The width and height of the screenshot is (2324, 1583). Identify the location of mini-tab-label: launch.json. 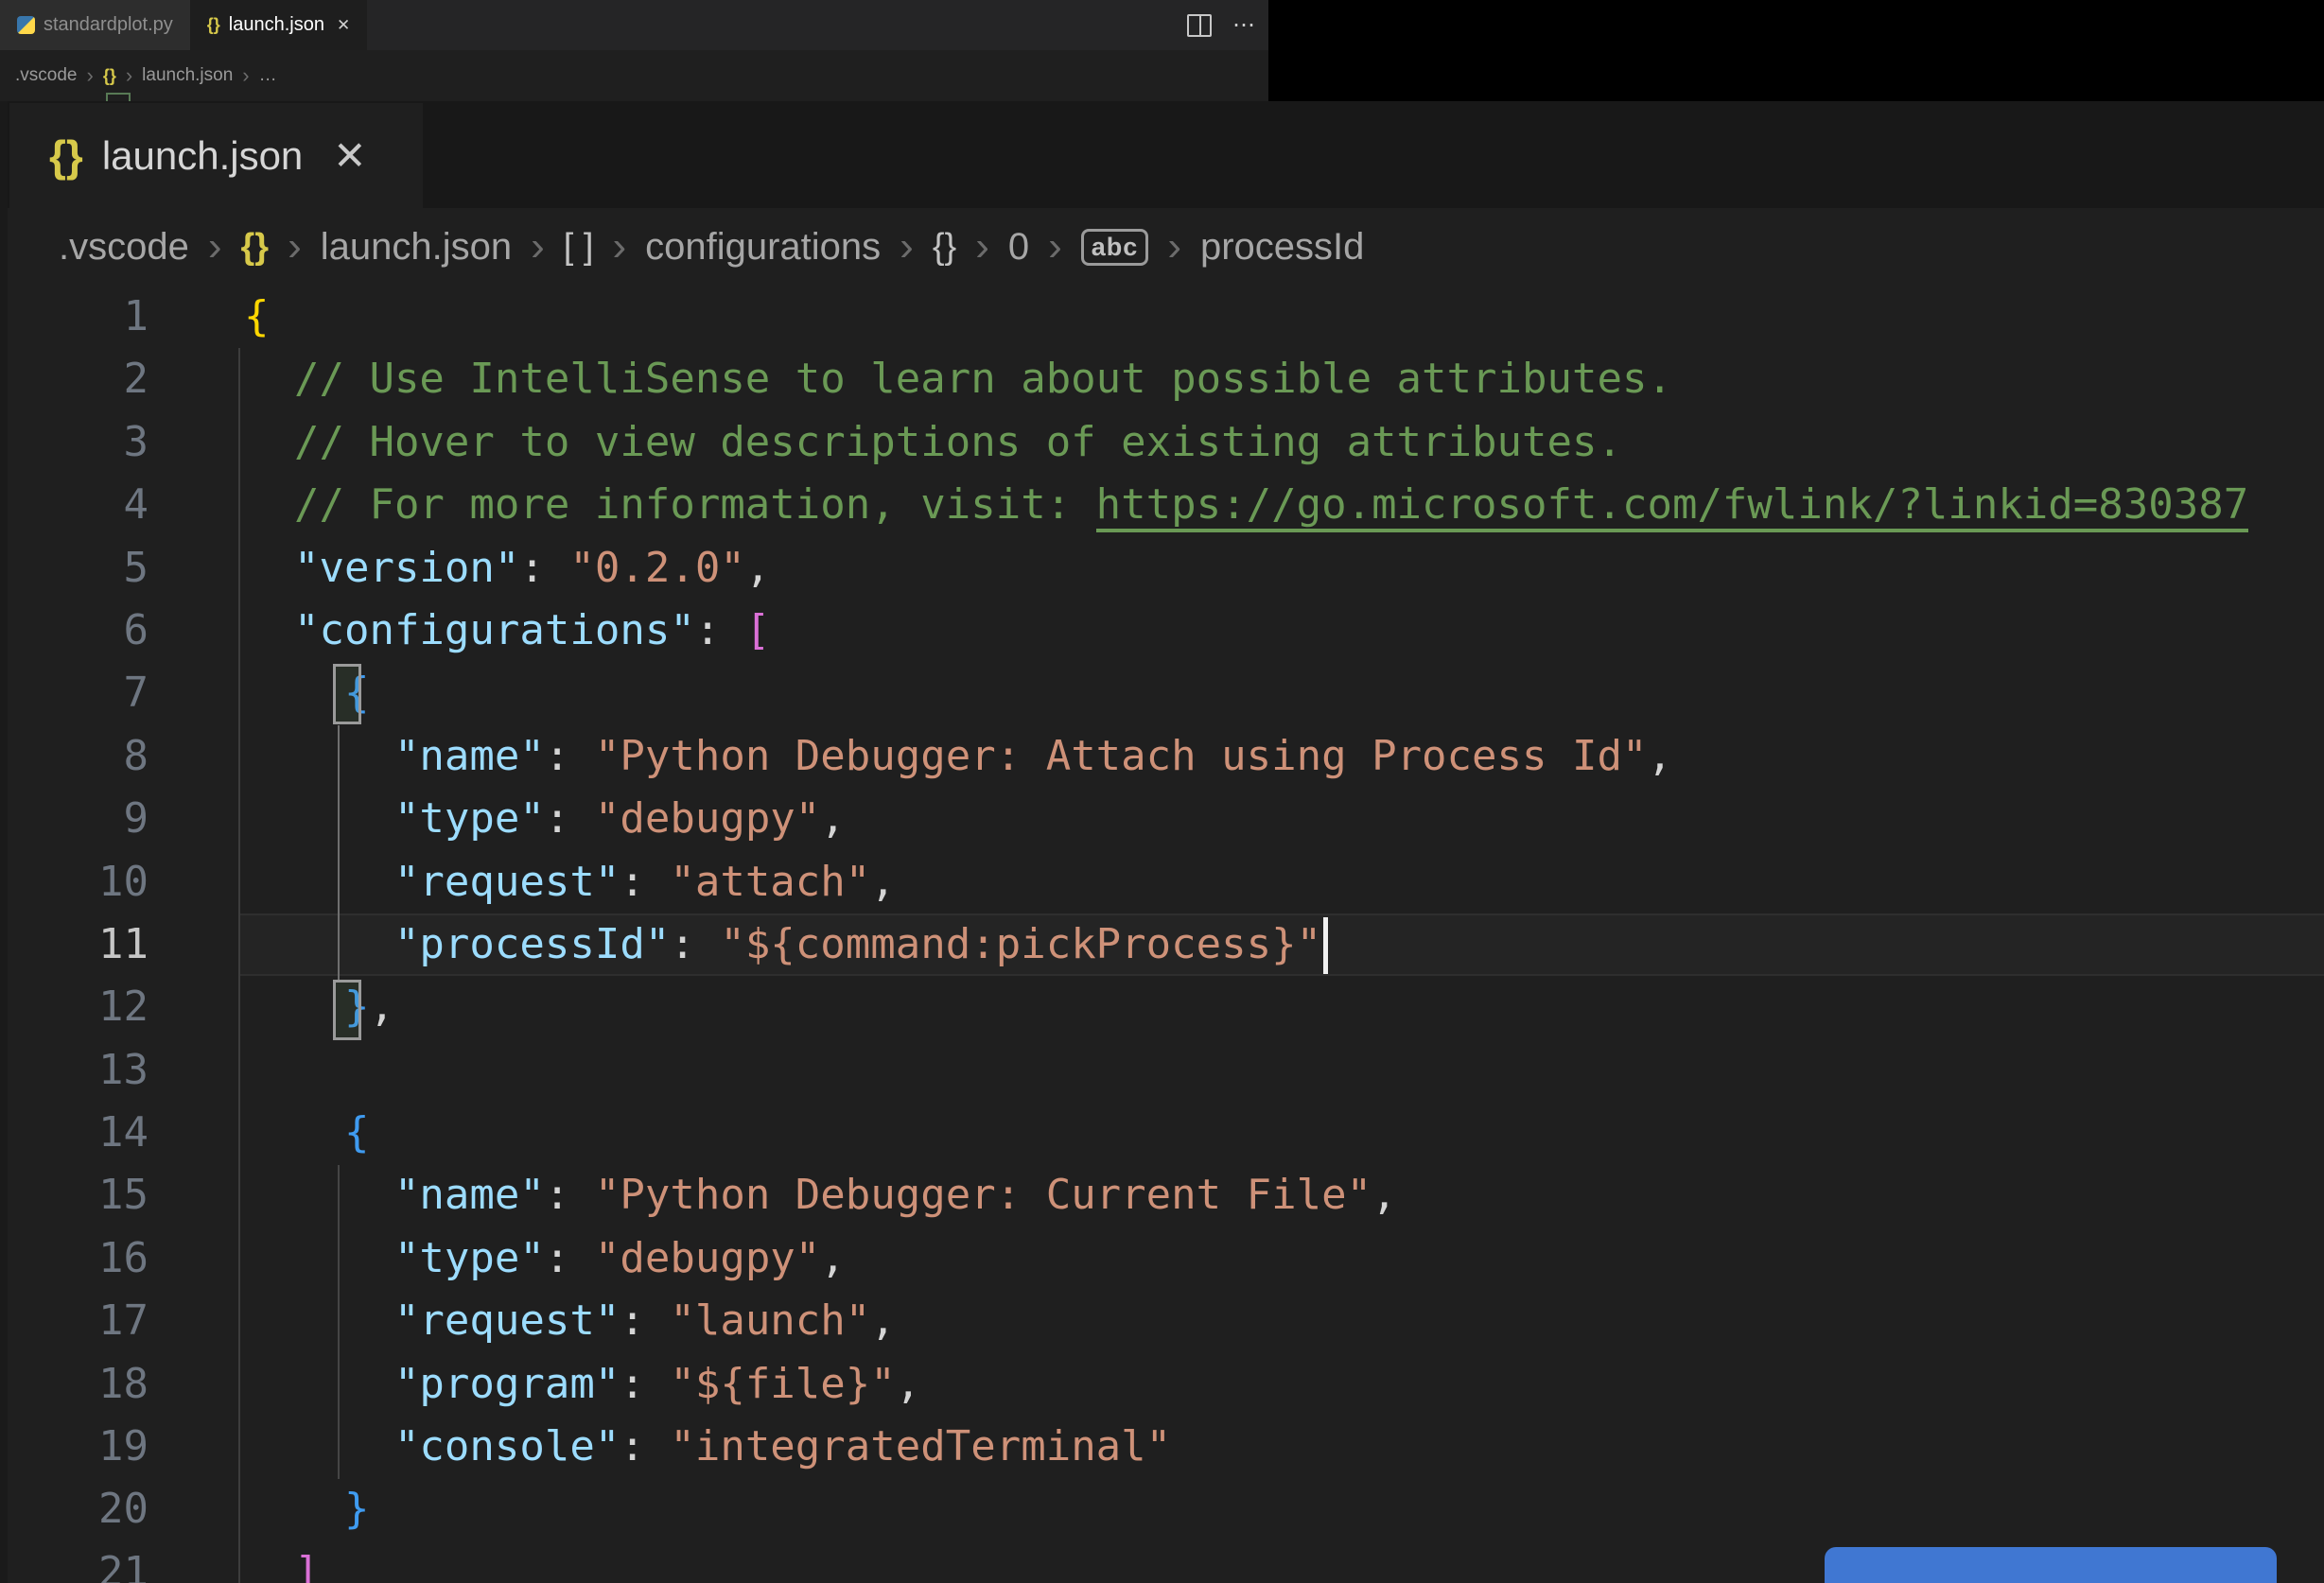
(276, 24).